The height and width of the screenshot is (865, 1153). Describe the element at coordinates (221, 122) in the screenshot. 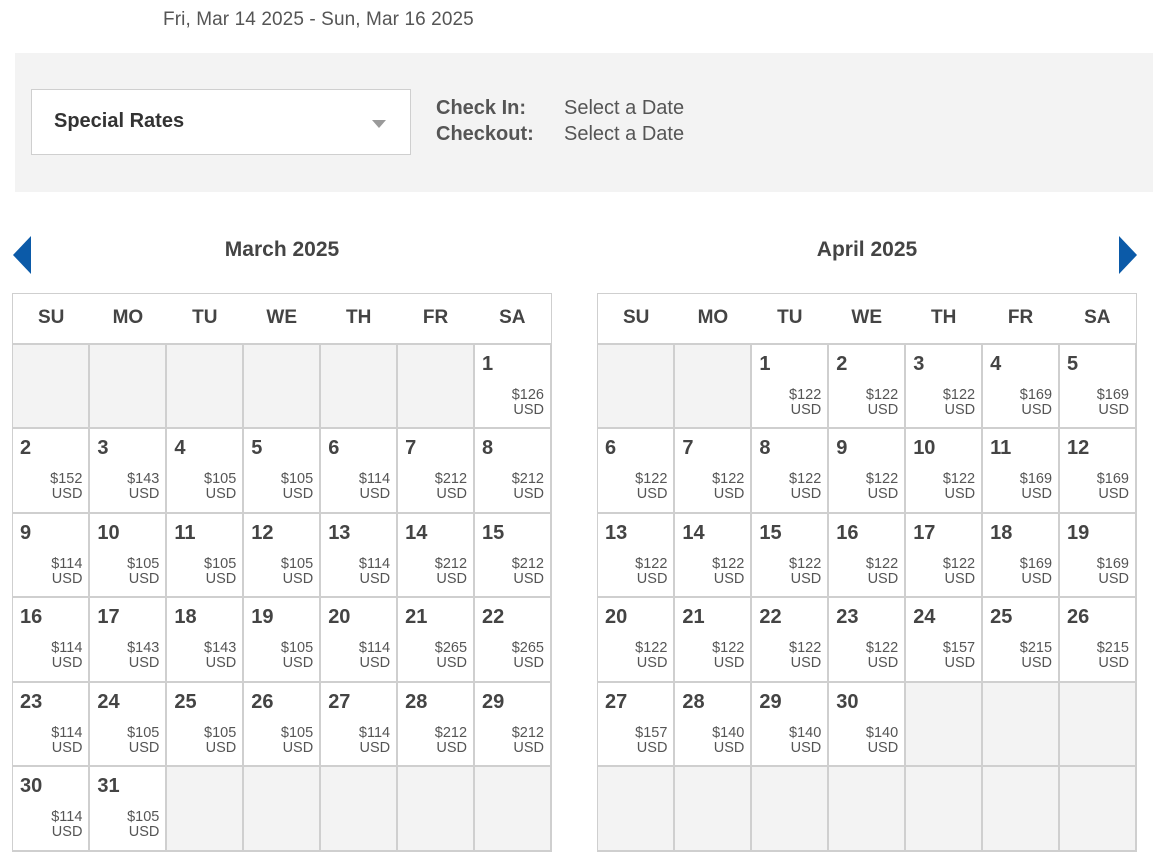

I see `rate-type-dropdown: Special Rates` at that location.